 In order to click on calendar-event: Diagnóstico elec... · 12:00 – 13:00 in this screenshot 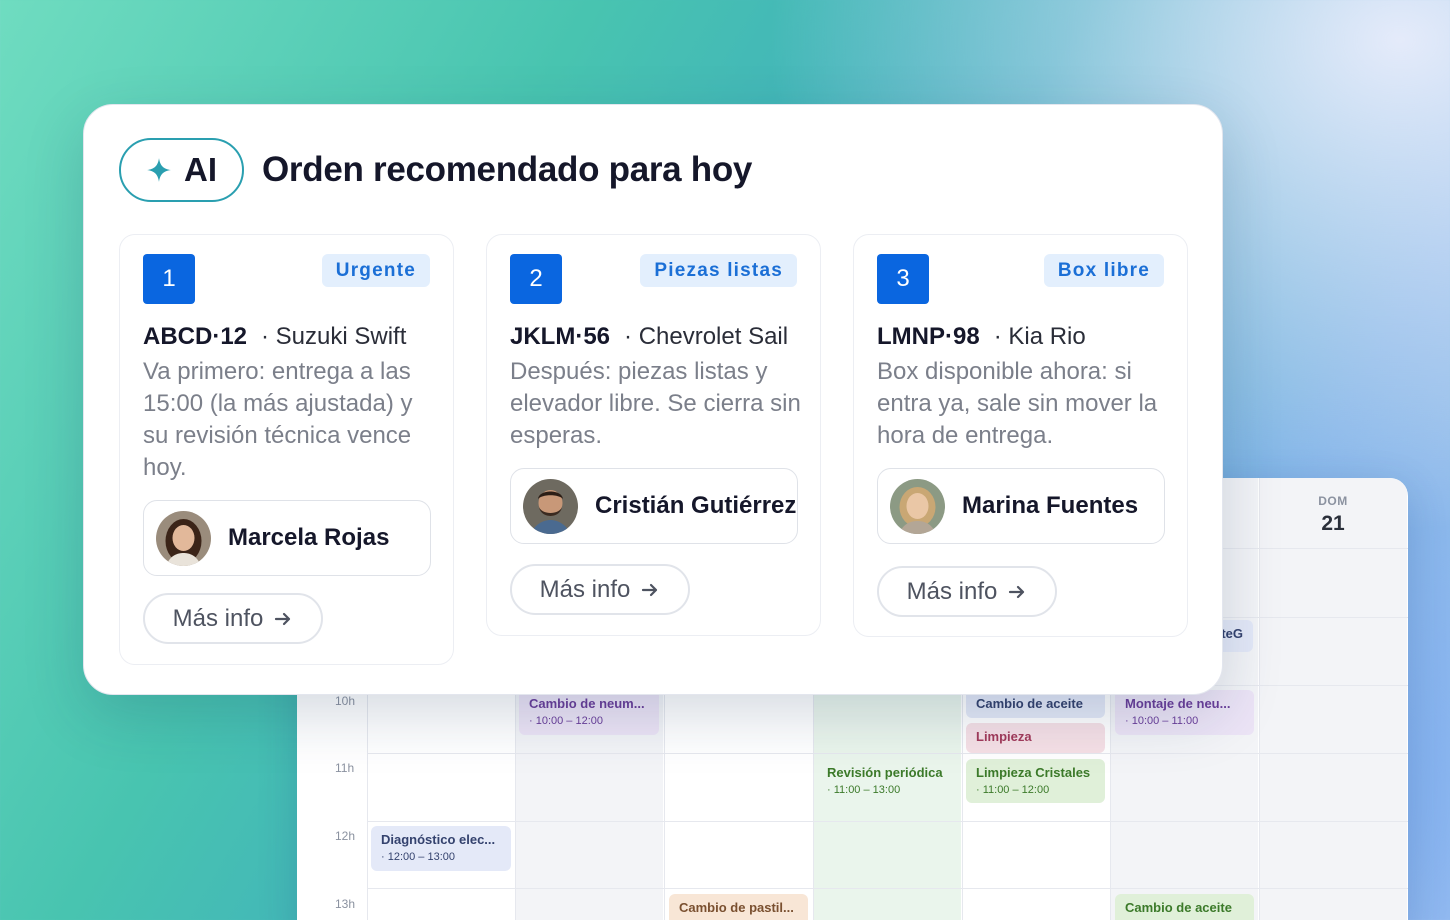, I will do `click(441, 848)`.